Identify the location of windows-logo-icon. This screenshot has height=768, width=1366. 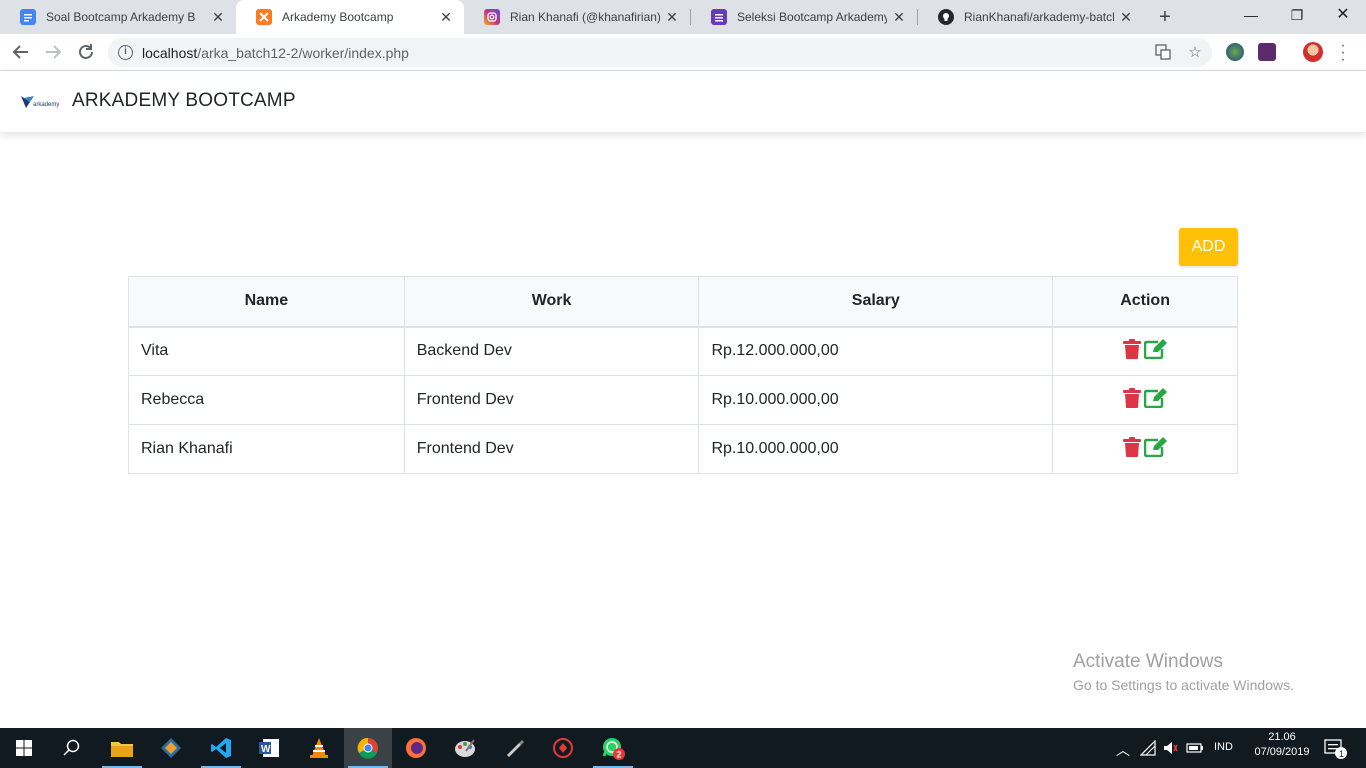
(24, 748).